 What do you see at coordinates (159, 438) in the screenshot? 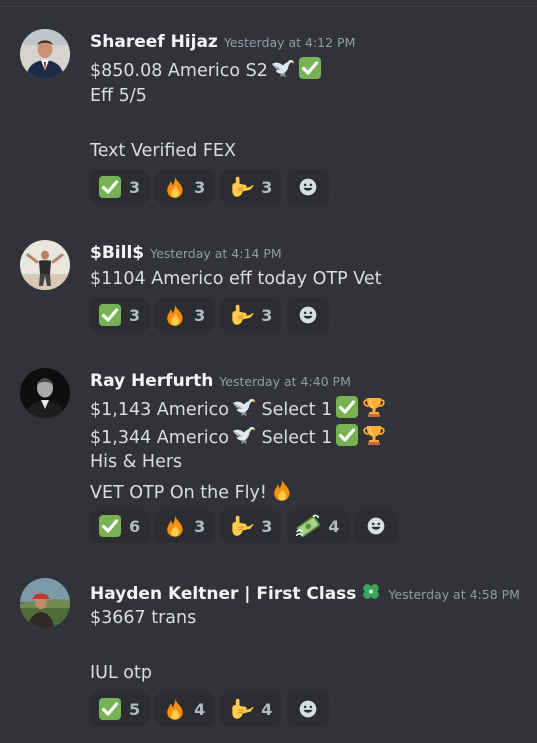
I see `message-text: $1,344 Americo` at bounding box center [159, 438].